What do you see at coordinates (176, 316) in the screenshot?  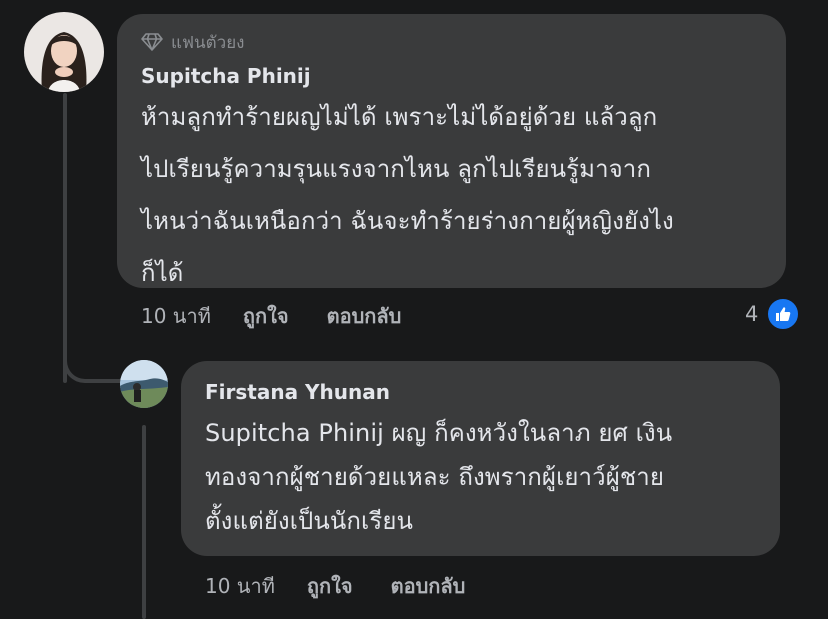 I see `comment-timestamp: 10 นาที` at bounding box center [176, 316].